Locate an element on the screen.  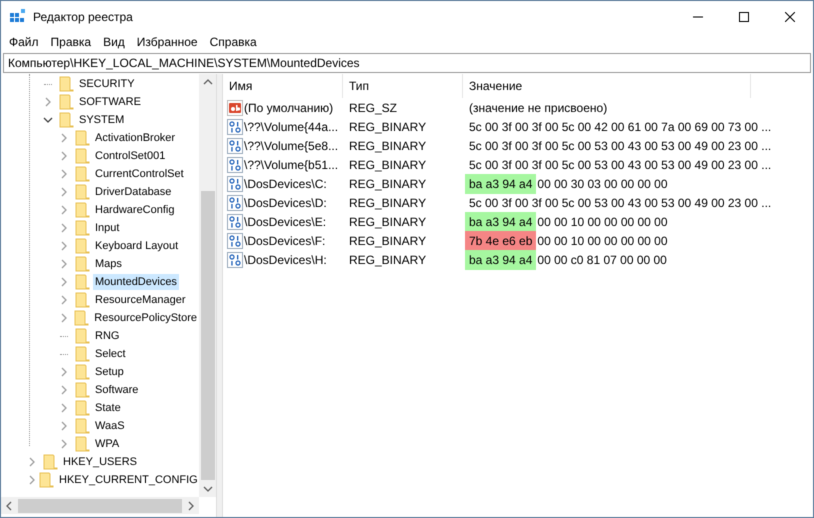
tree-item: ControlSet001 is located at coordinates (130, 156).